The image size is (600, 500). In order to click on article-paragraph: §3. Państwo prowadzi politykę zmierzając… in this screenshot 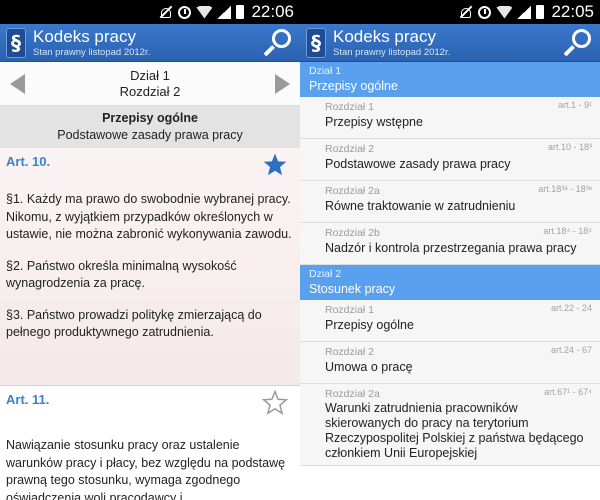, I will do `click(134, 323)`.